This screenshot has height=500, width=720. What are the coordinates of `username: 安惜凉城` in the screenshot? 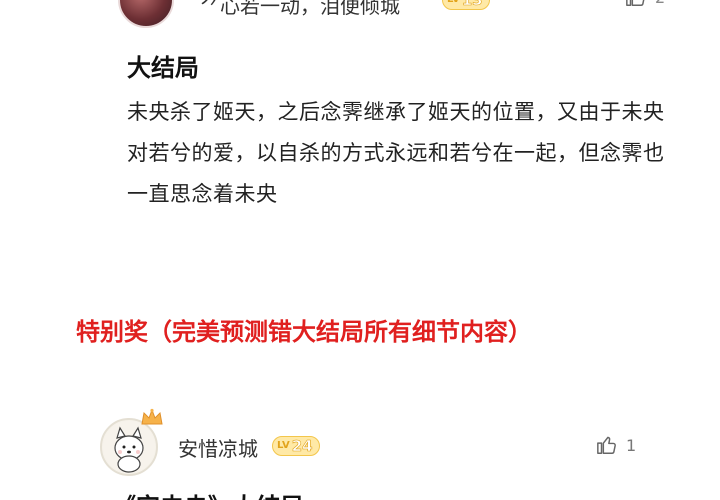 It's located at (218, 447).